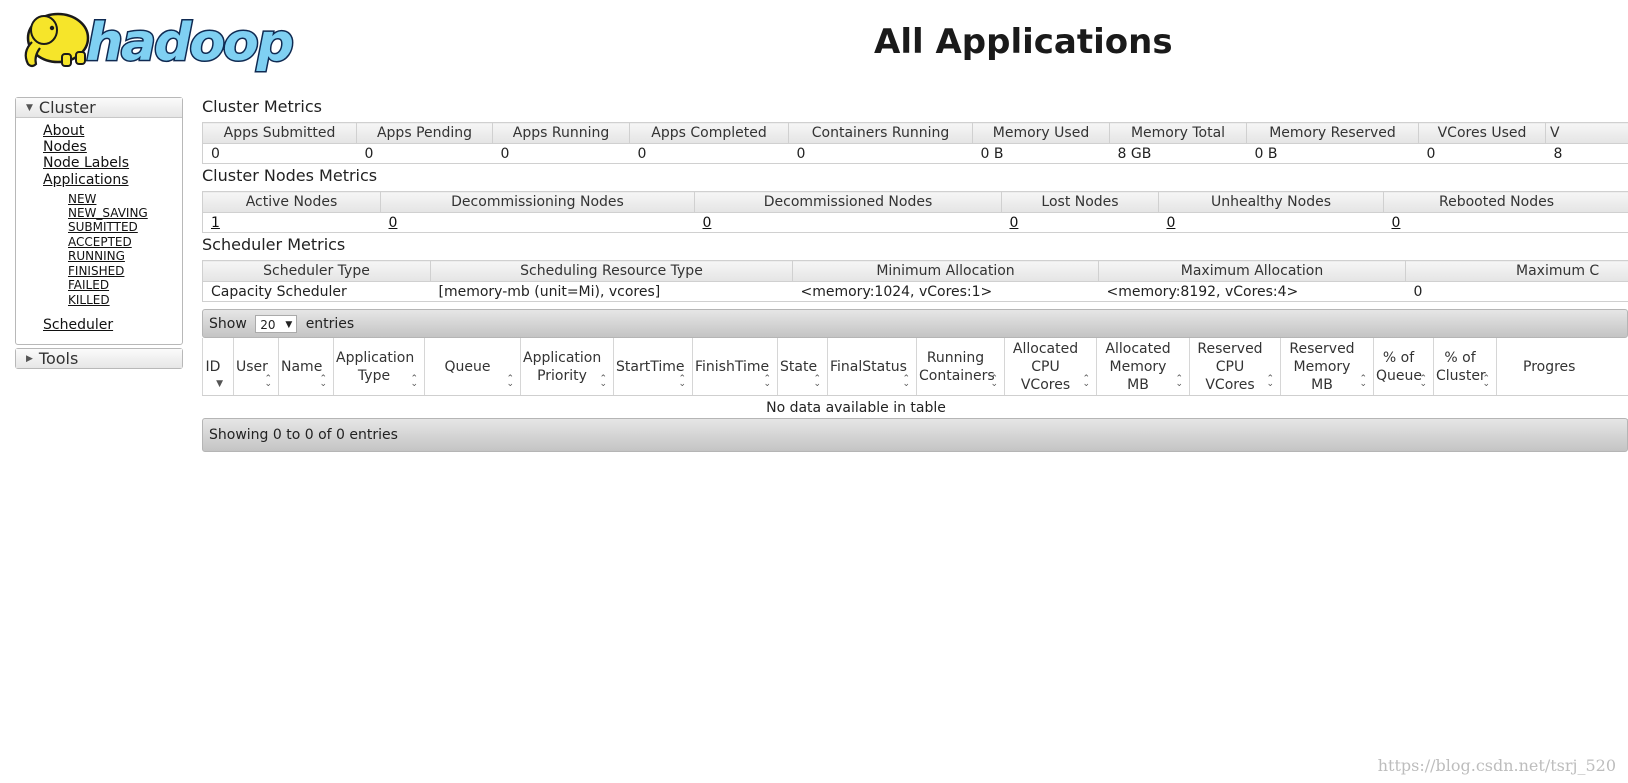 This screenshot has width=1628, height=783. What do you see at coordinates (96, 256) in the screenshot?
I see `nav-app-running: RUNNING` at bounding box center [96, 256].